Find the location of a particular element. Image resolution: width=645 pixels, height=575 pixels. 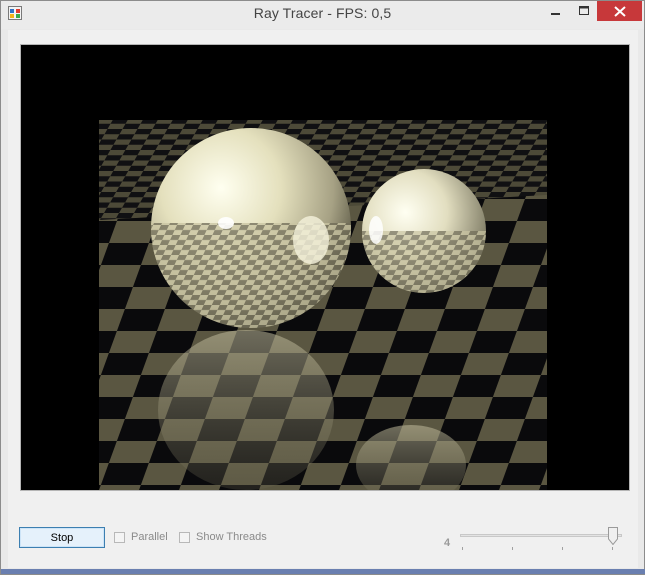

maximize-button is located at coordinates (584, 11).